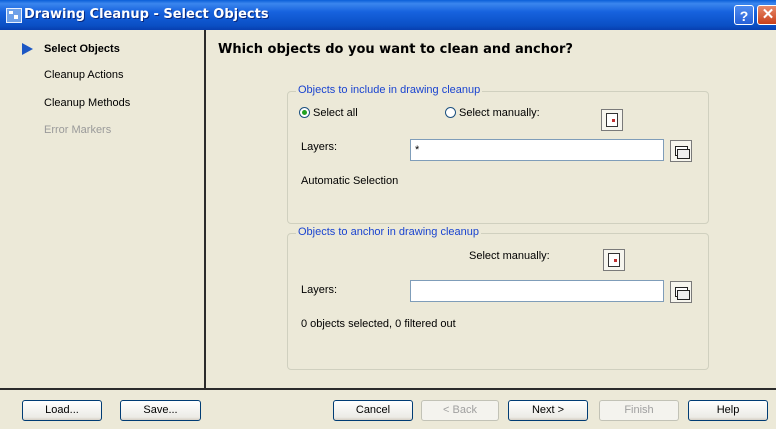 This screenshot has height=429, width=776. I want to click on help-title-button: ?, so click(744, 15).